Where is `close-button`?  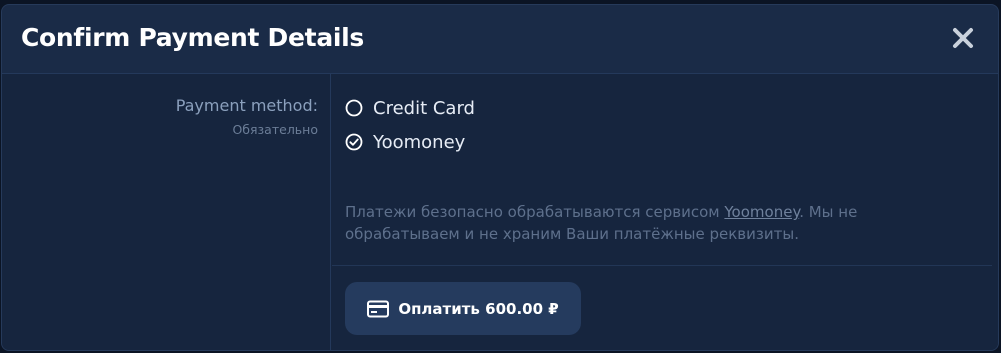 close-button is located at coordinates (963, 38).